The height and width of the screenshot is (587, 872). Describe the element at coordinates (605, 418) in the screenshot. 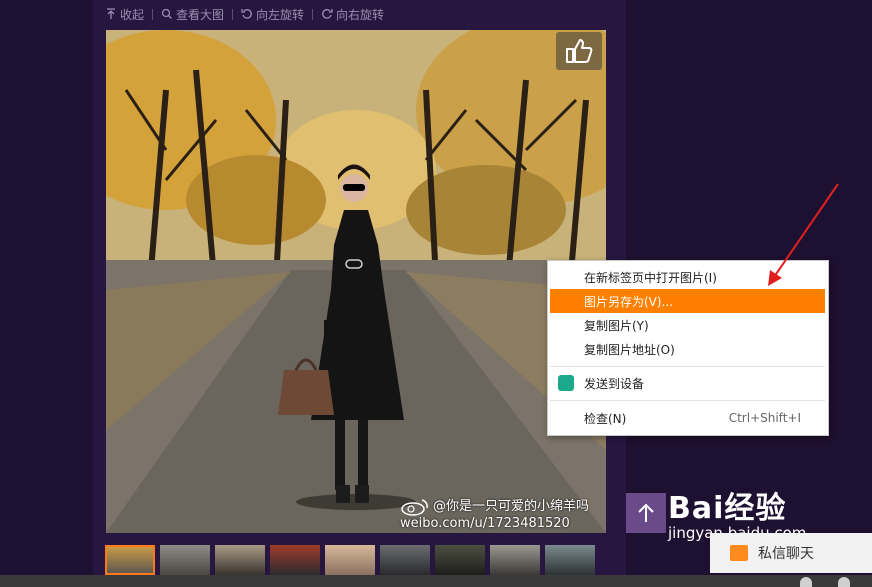

I see `menu-item-label: 检查(N)` at that location.